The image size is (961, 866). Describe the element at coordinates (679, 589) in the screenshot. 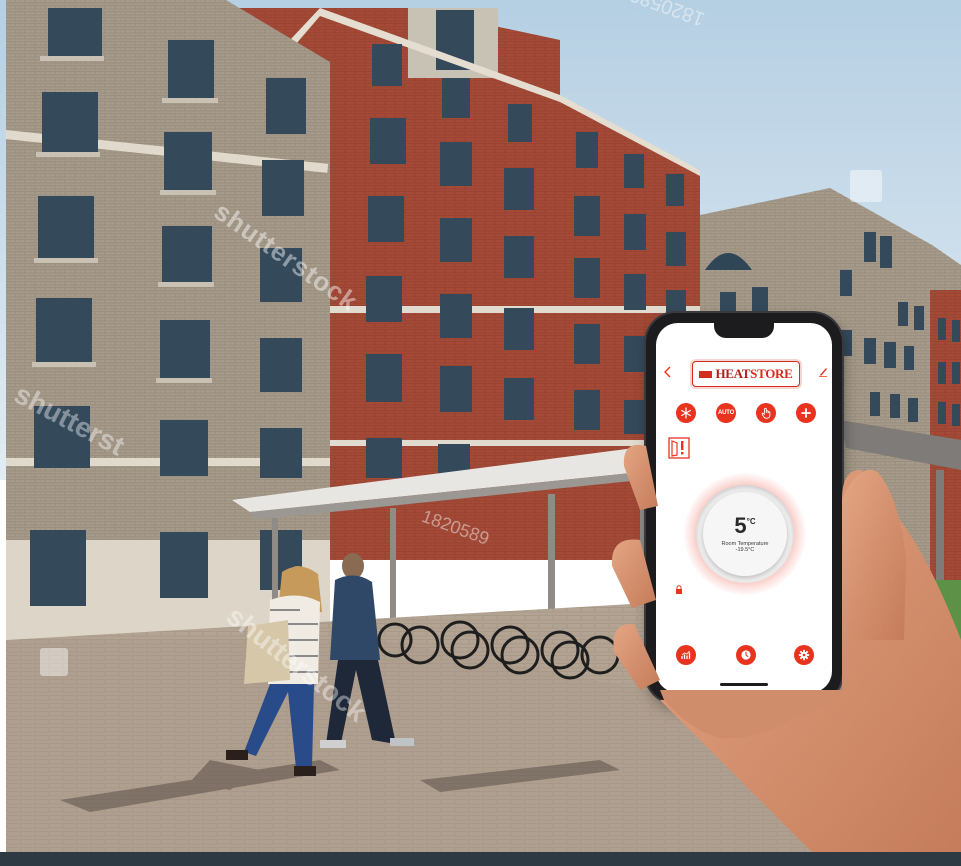

I see `lock-icon` at that location.